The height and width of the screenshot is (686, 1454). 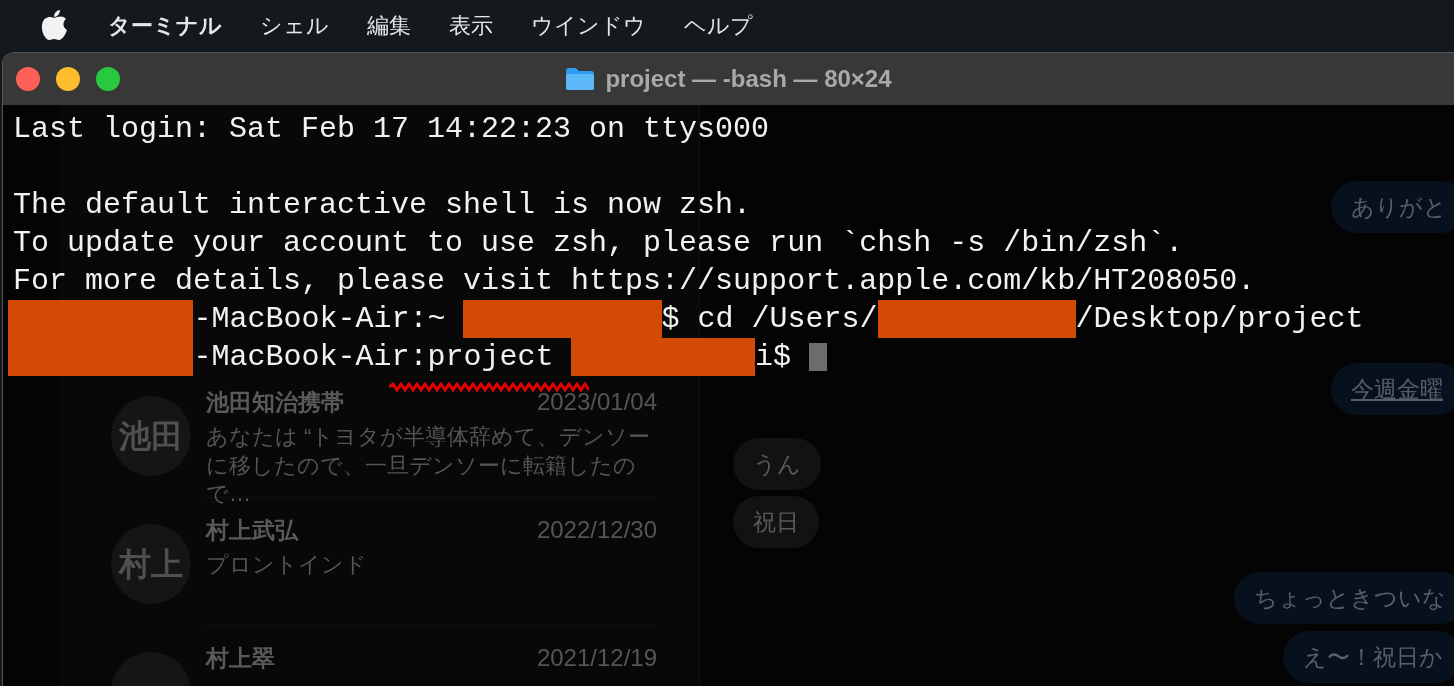 I want to click on close-button, so click(x=28, y=79).